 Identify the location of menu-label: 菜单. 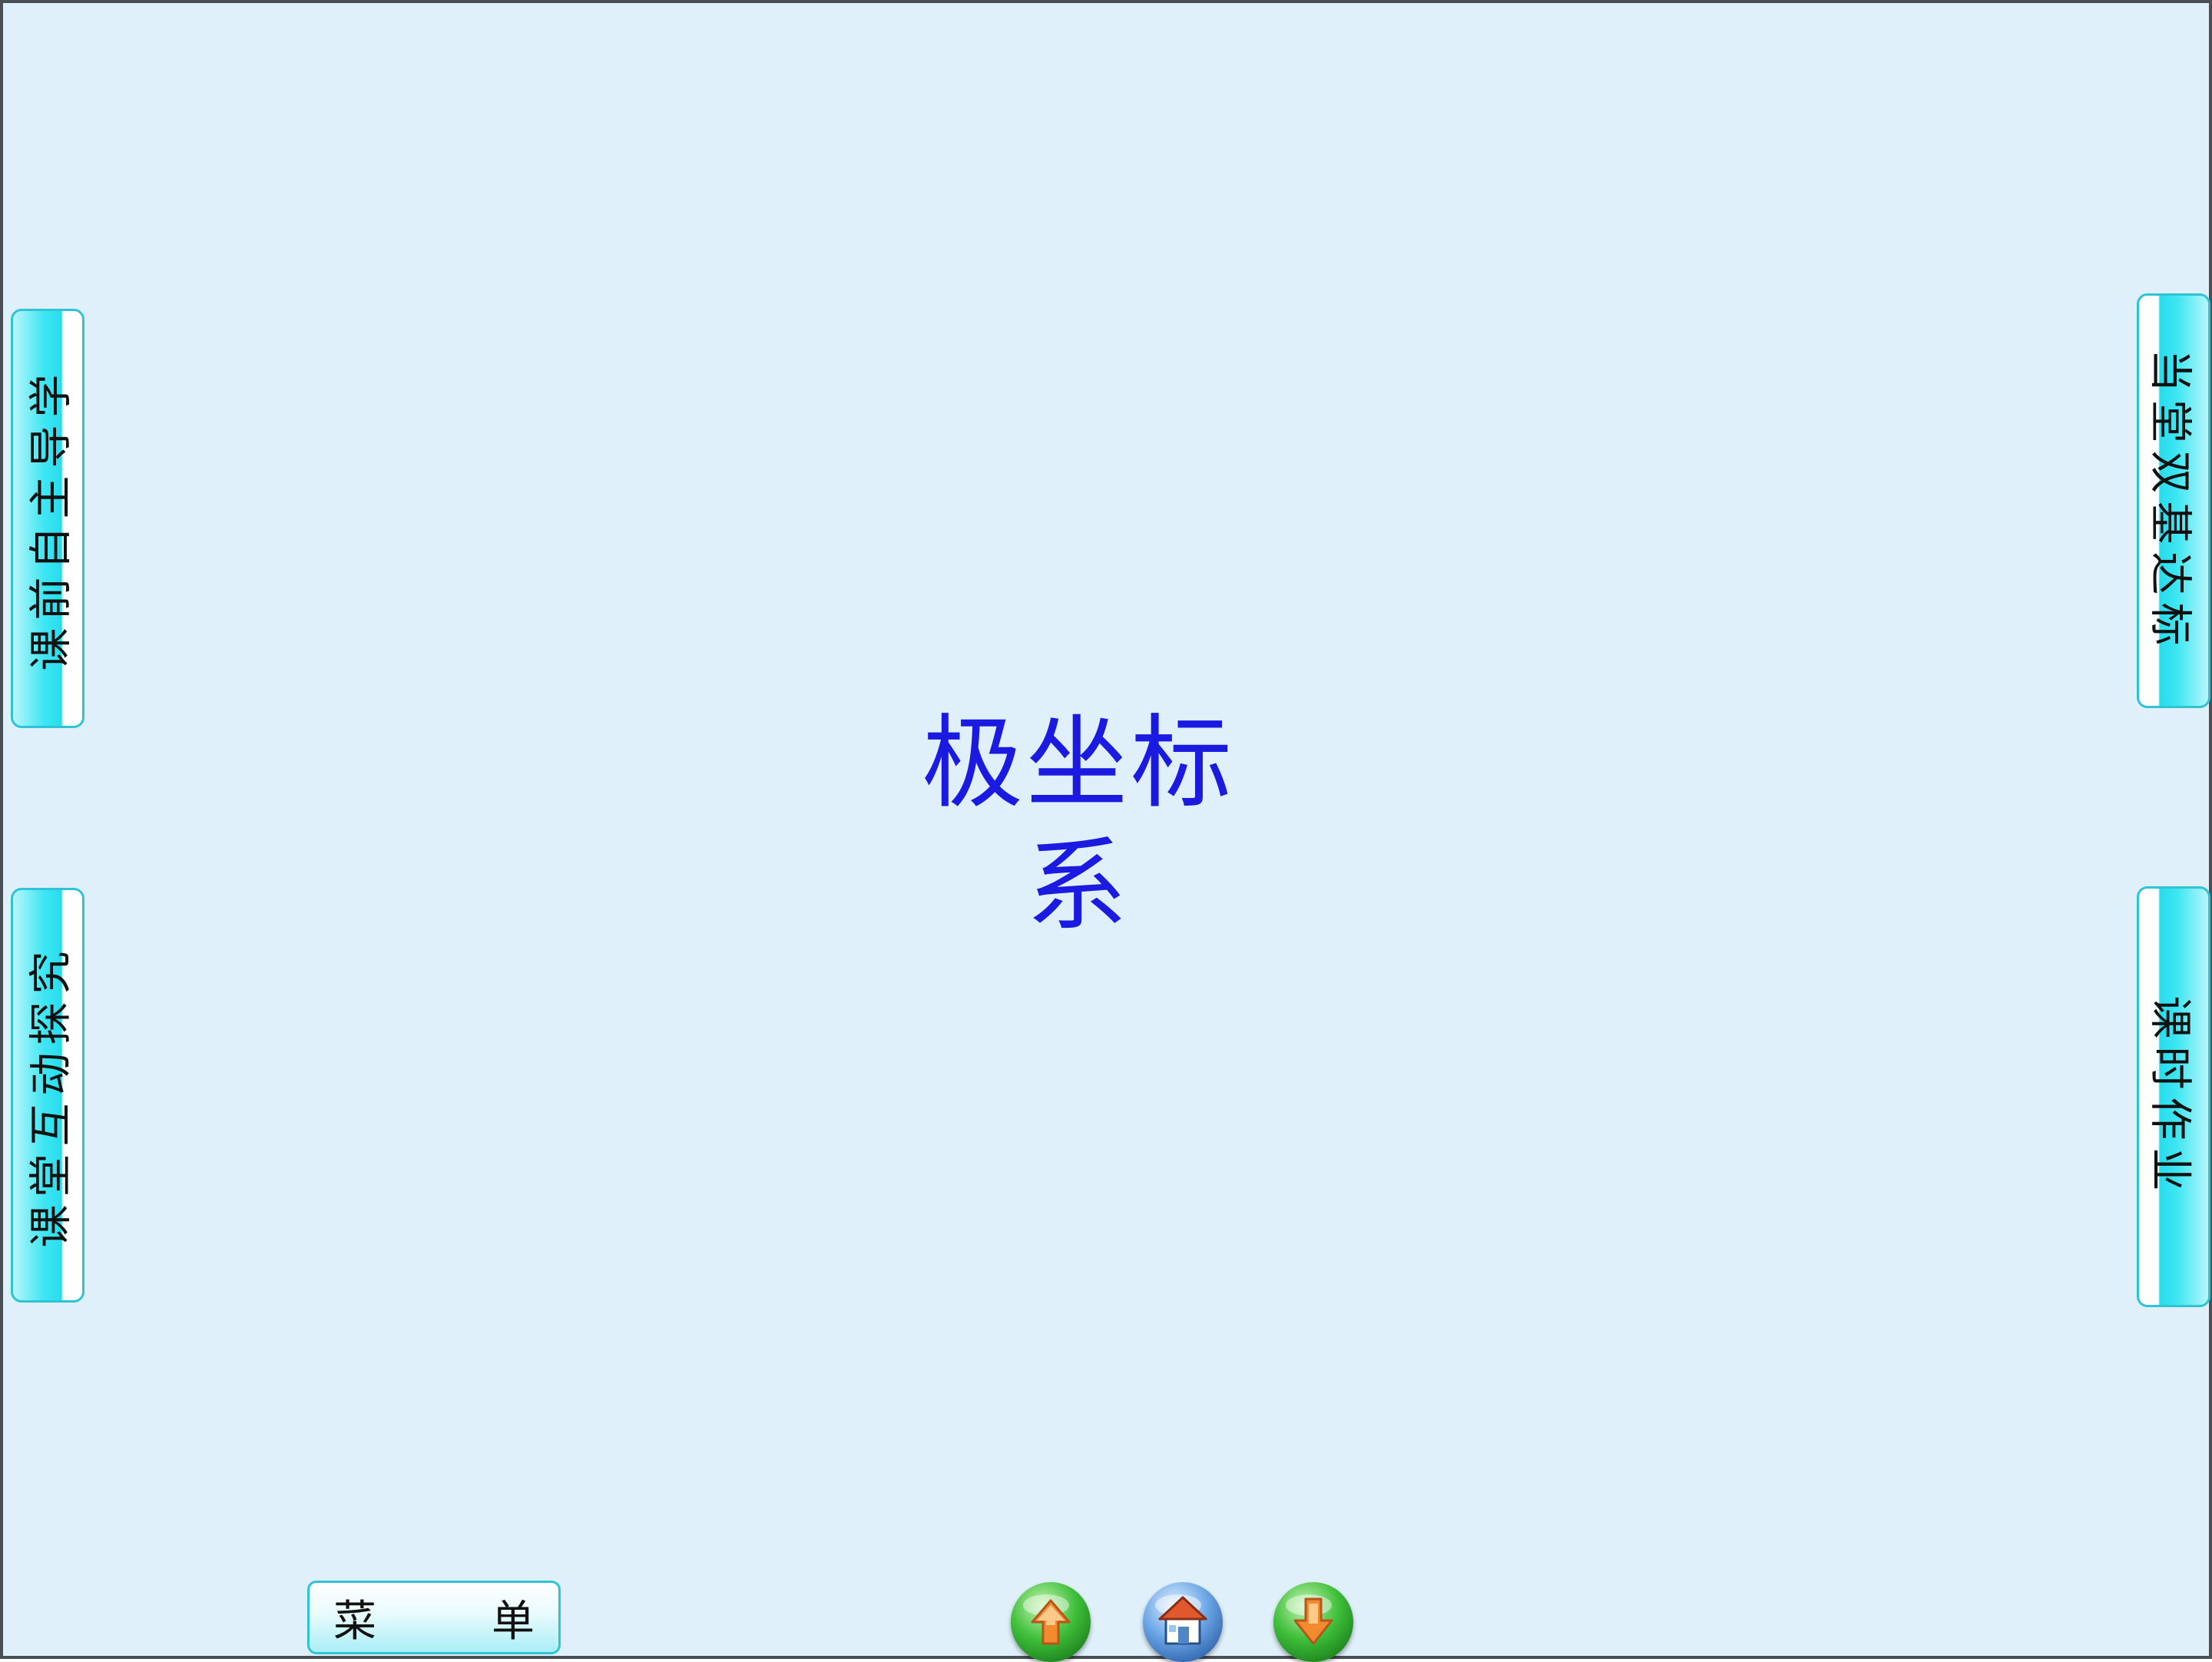
(492, 1621).